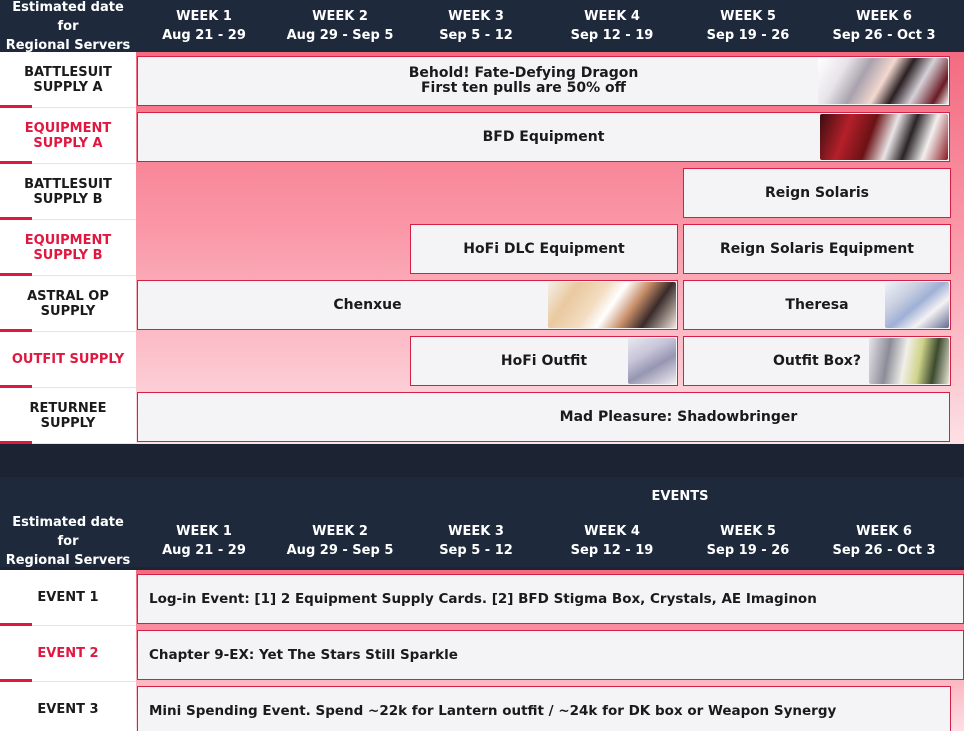  I want to click on row-label-returnee-supply: RETURNEE SUPPLY, so click(68, 416).